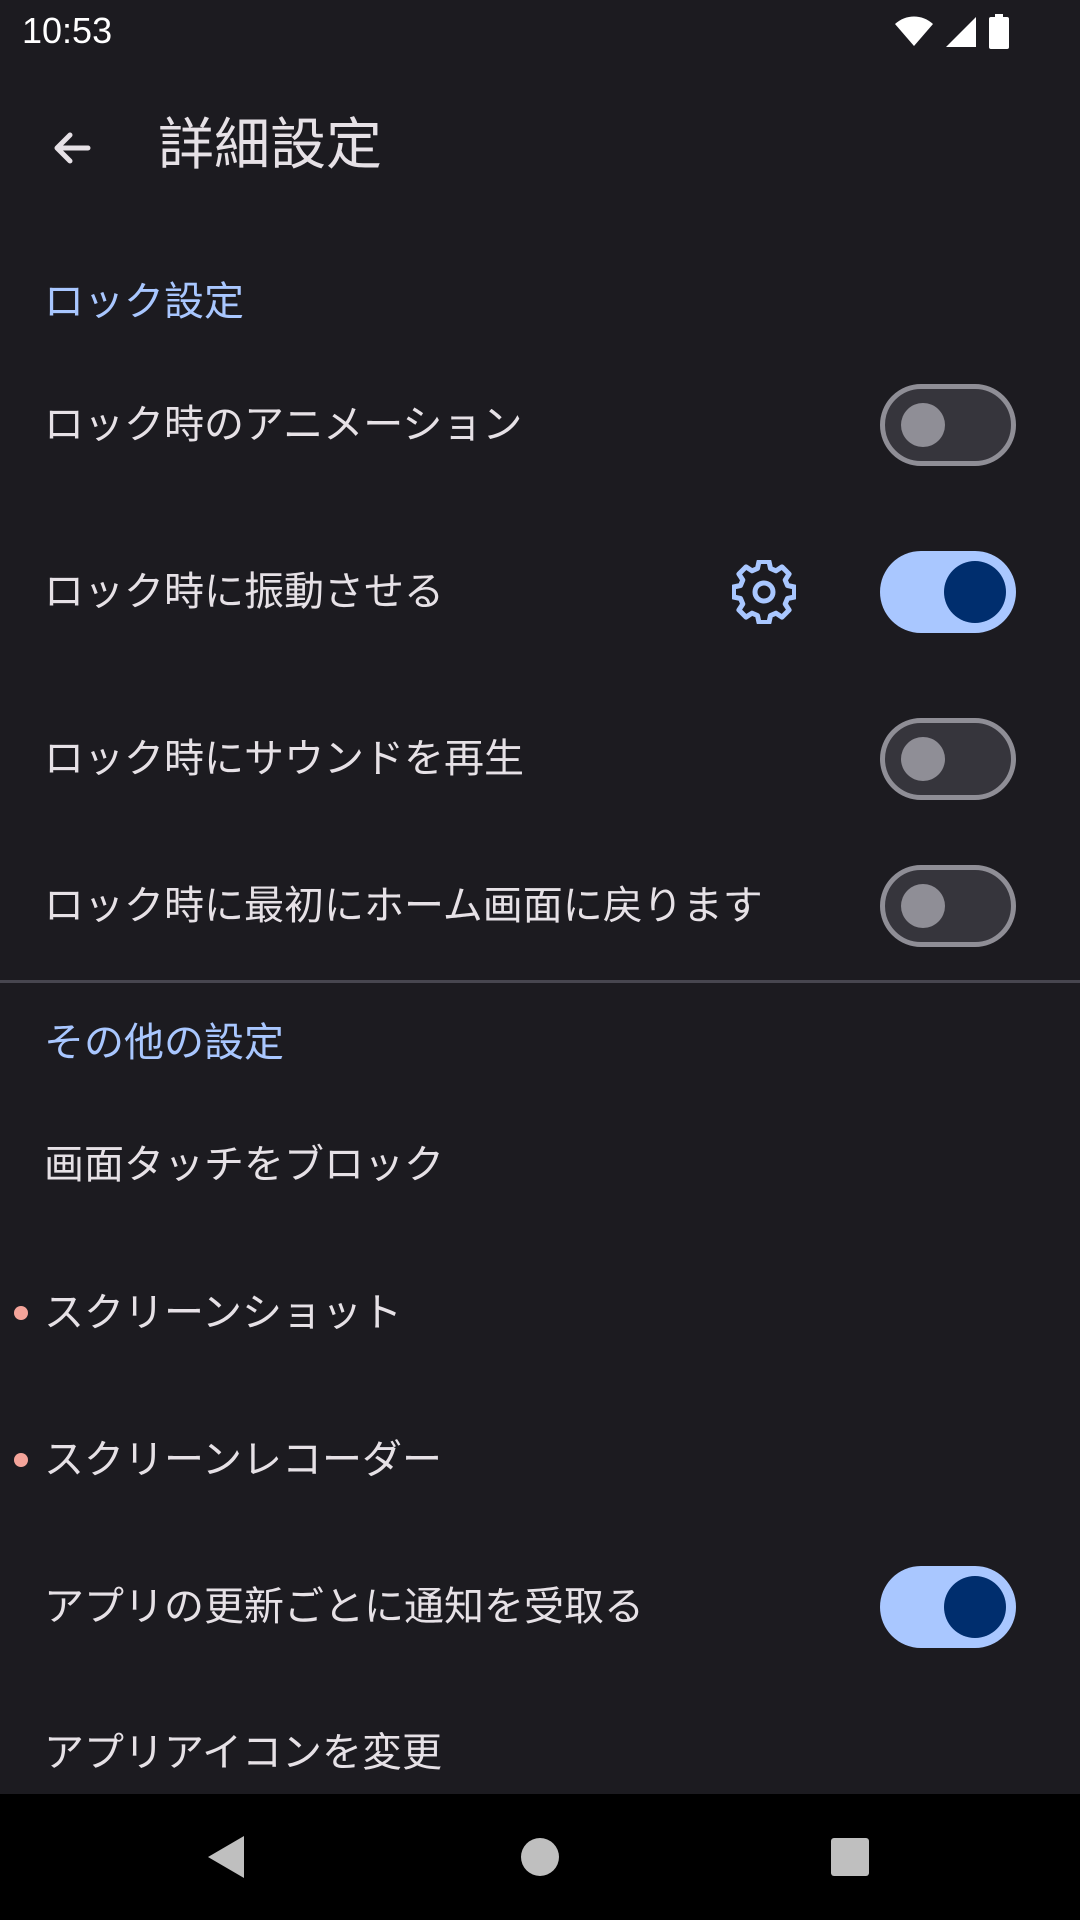 The width and height of the screenshot is (1080, 1920). What do you see at coordinates (948, 425) in the screenshot?
I see `lock-animation-toggle` at bounding box center [948, 425].